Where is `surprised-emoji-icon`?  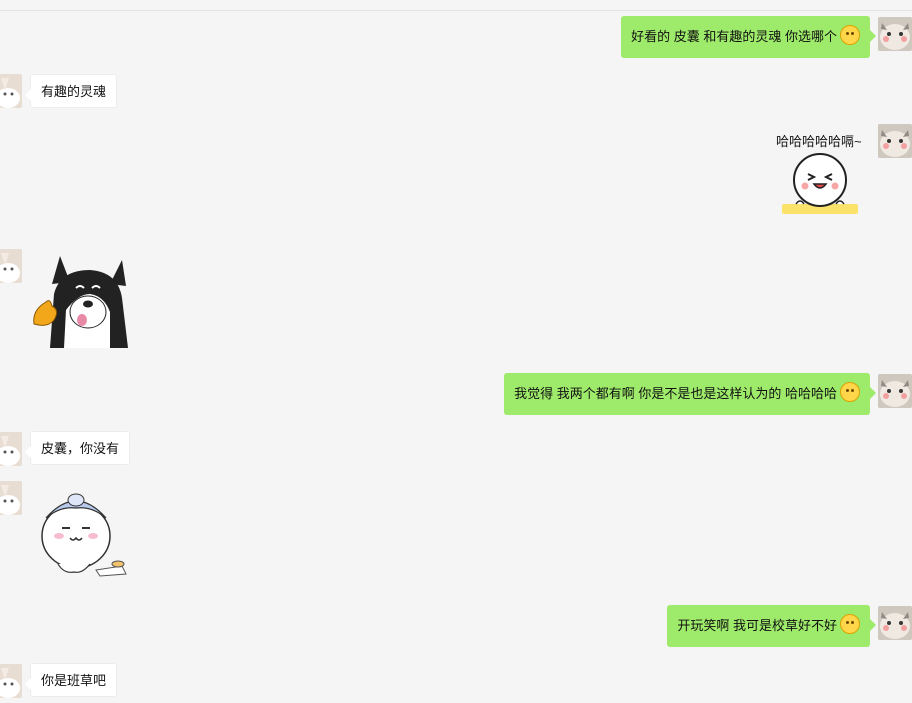 surprised-emoji-icon is located at coordinates (850, 624).